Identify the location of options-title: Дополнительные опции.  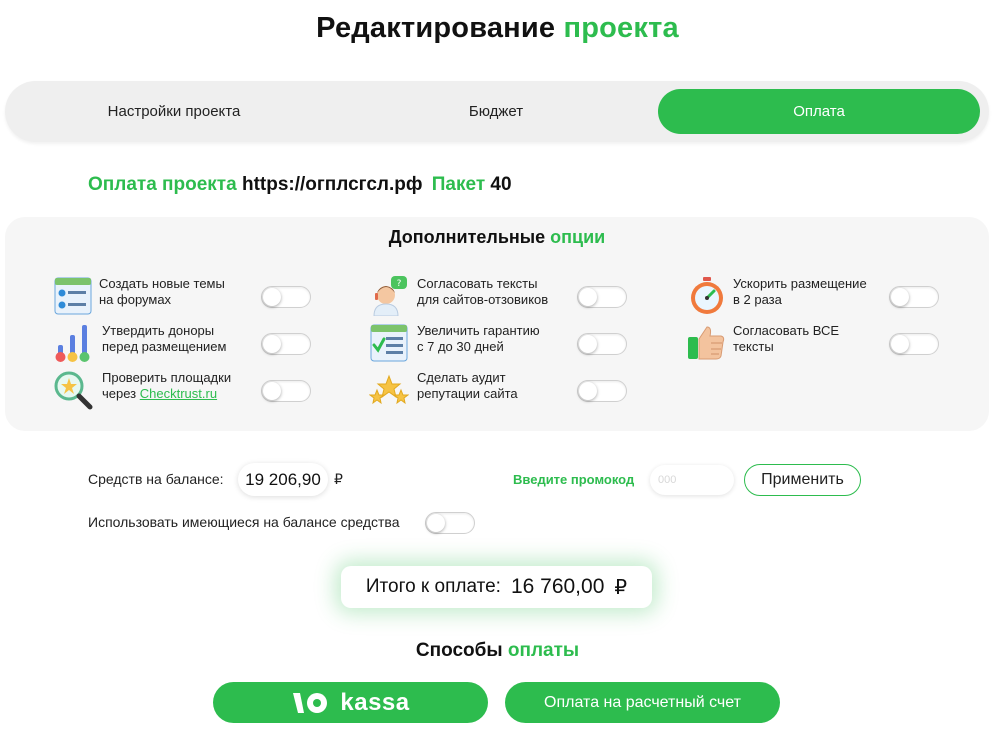
(497, 237).